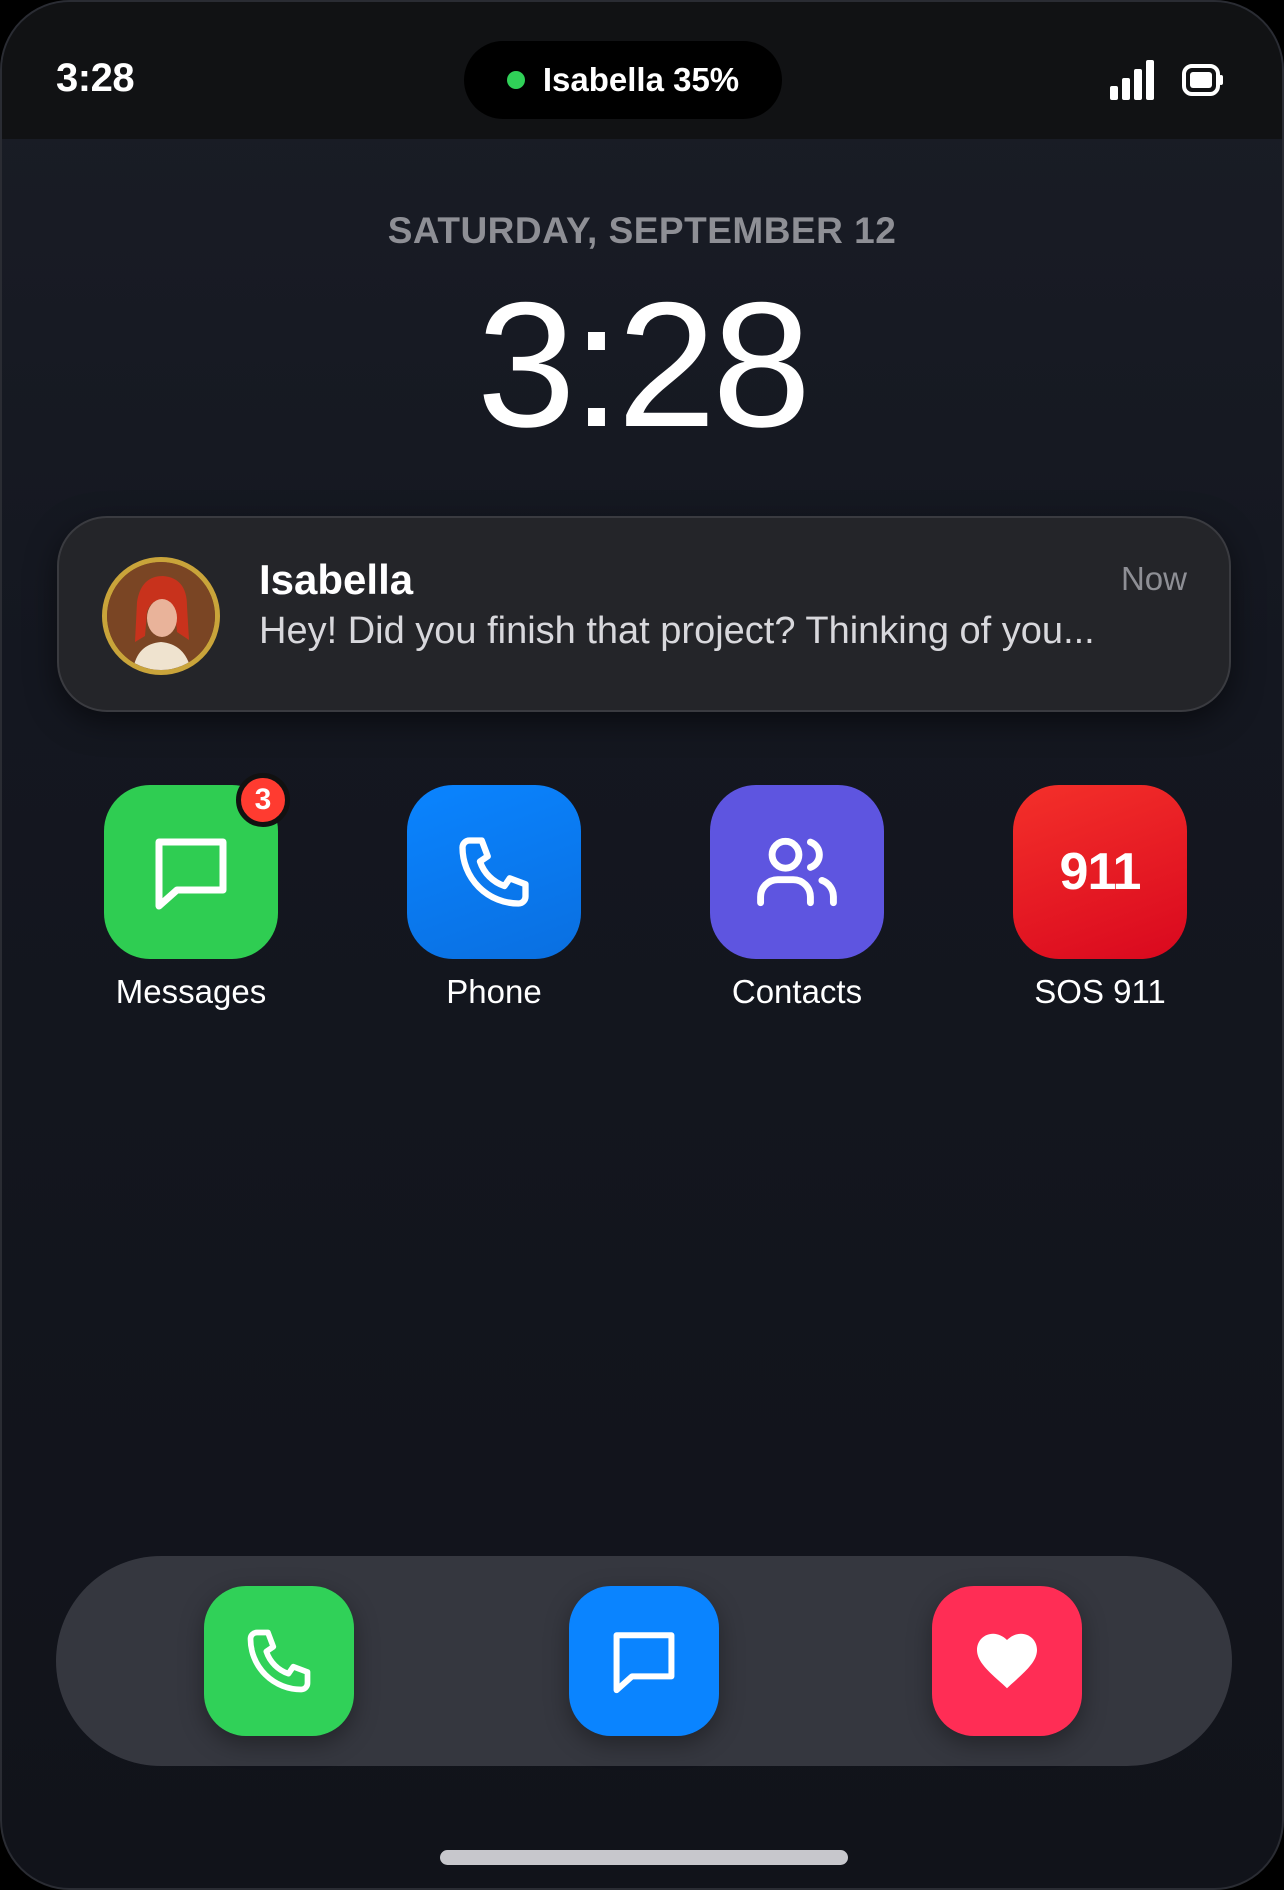 The height and width of the screenshot is (1890, 1284). I want to click on sos-app-icon: 911, so click(1100, 872).